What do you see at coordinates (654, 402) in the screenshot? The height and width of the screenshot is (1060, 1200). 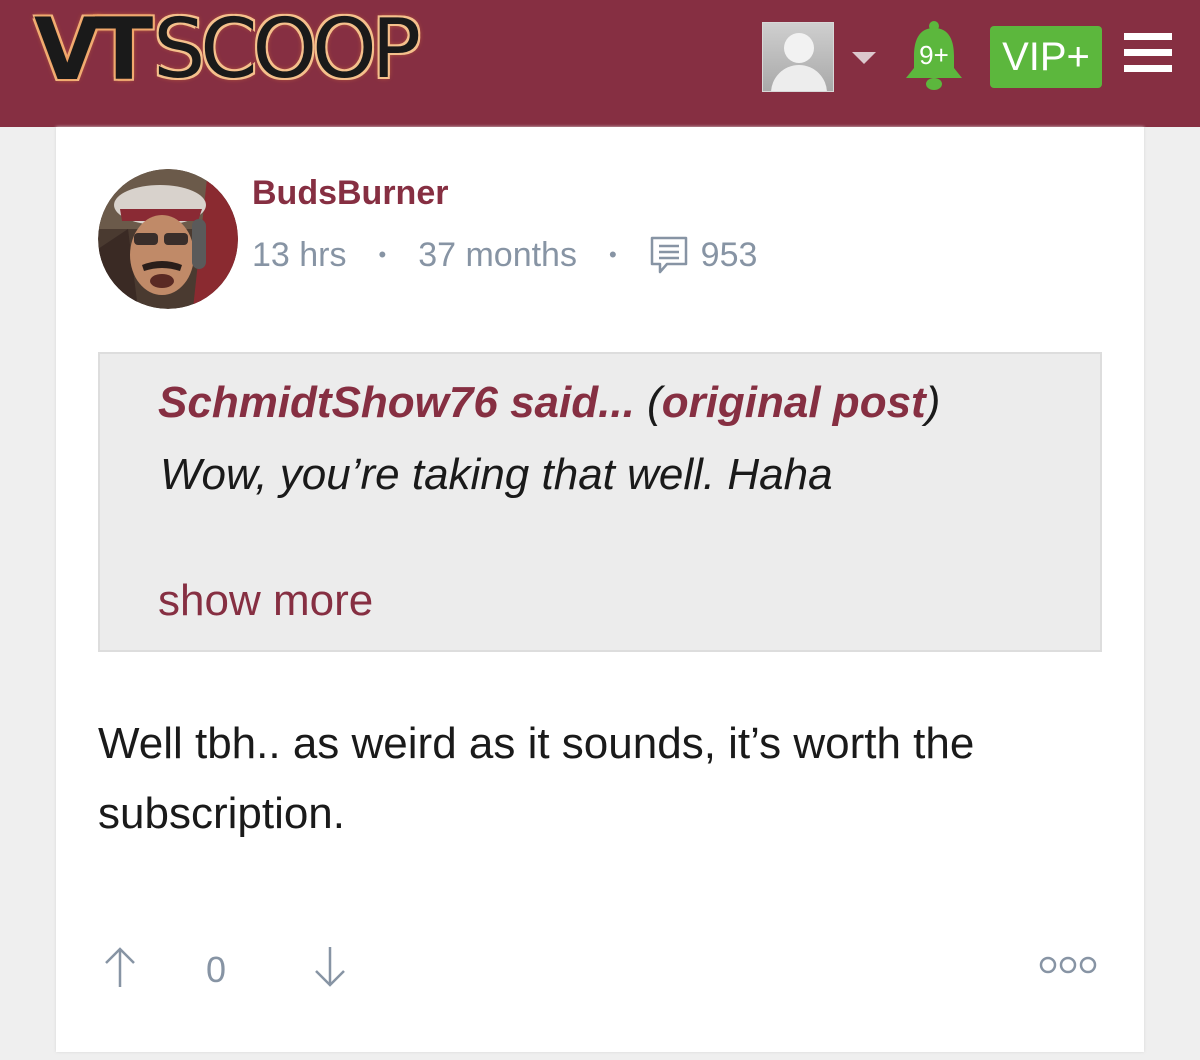 I see `paren-open: (` at bounding box center [654, 402].